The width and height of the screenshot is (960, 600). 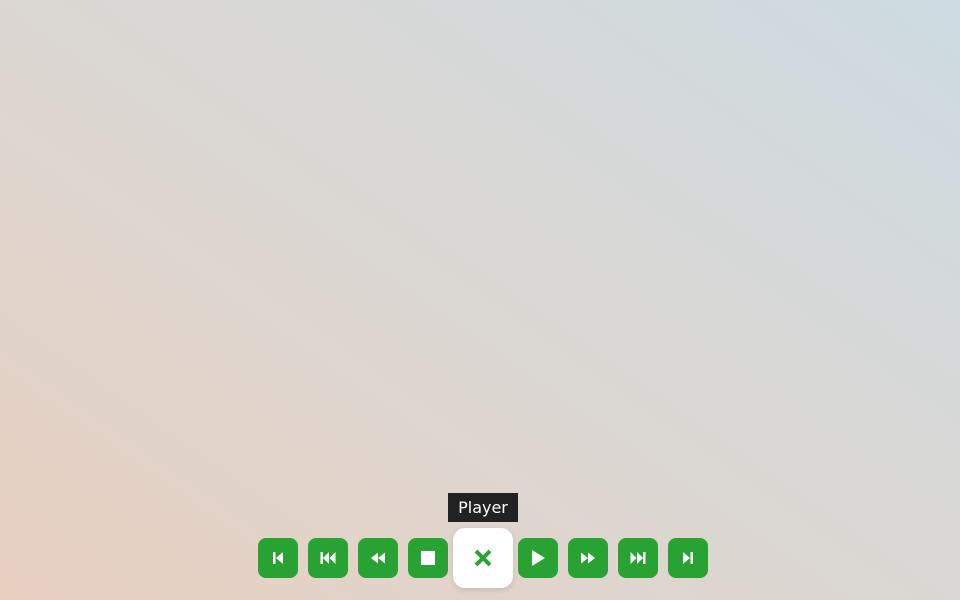 I want to click on fast-forward-icon, so click(x=588, y=558).